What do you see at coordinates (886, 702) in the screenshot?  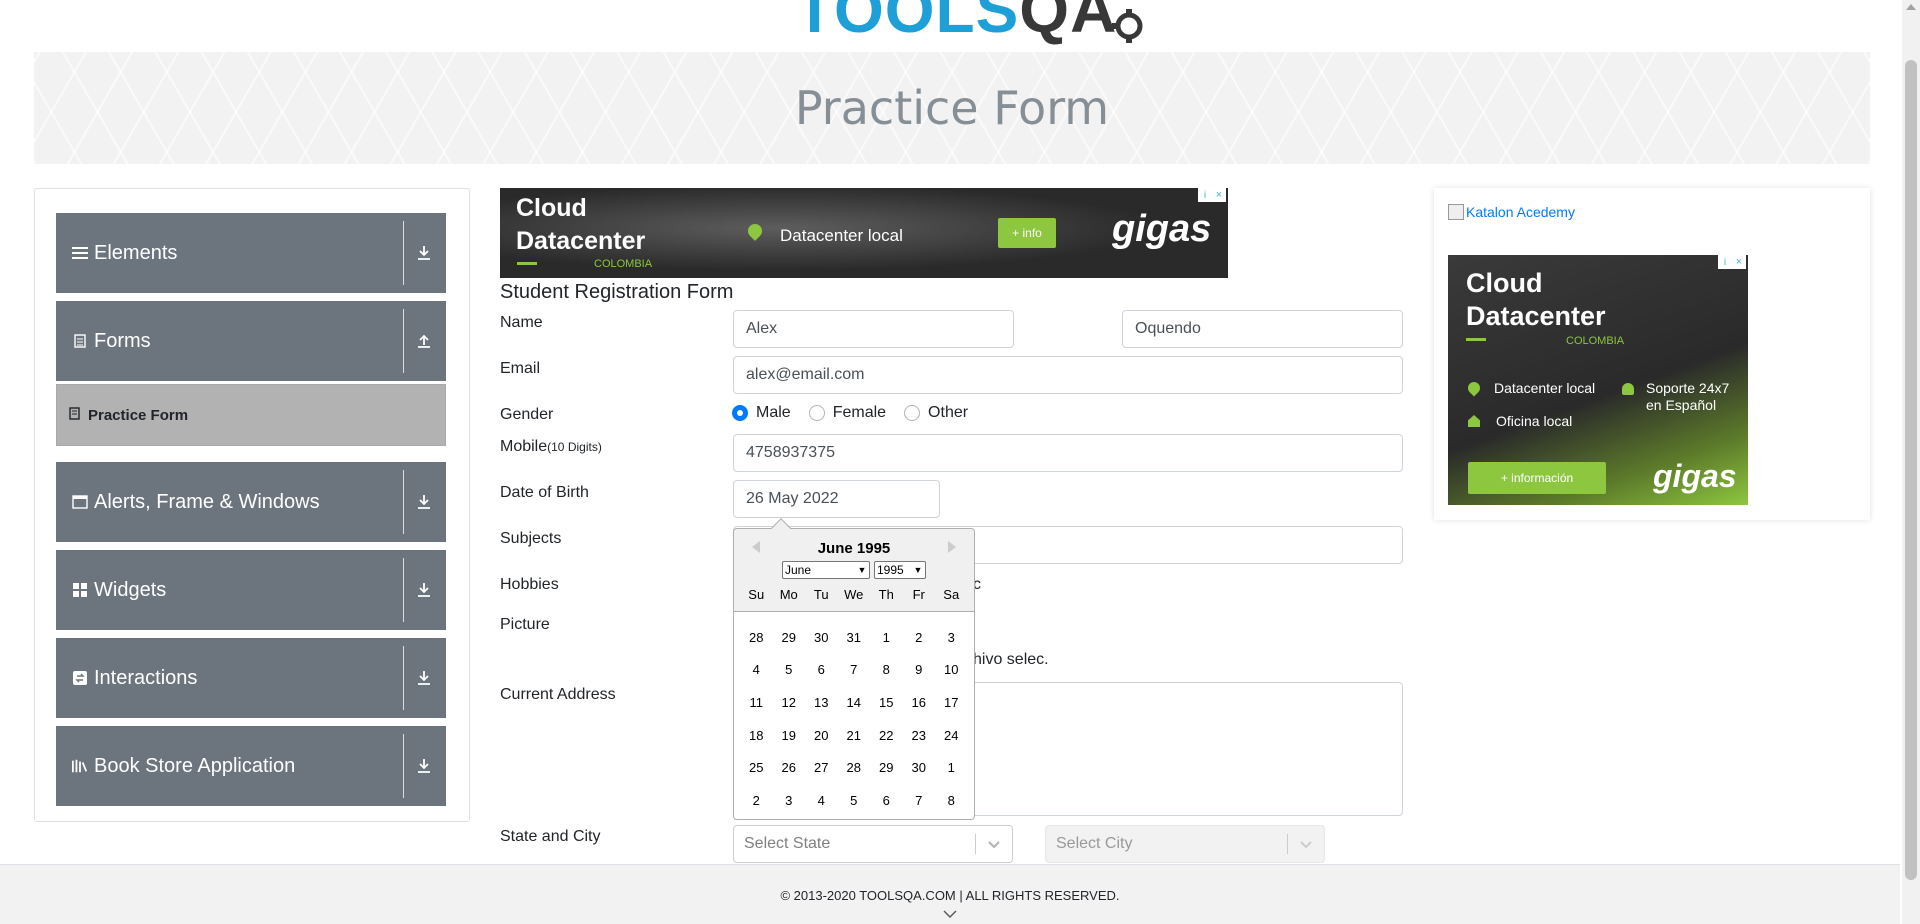 I see `calendar-day: 15` at bounding box center [886, 702].